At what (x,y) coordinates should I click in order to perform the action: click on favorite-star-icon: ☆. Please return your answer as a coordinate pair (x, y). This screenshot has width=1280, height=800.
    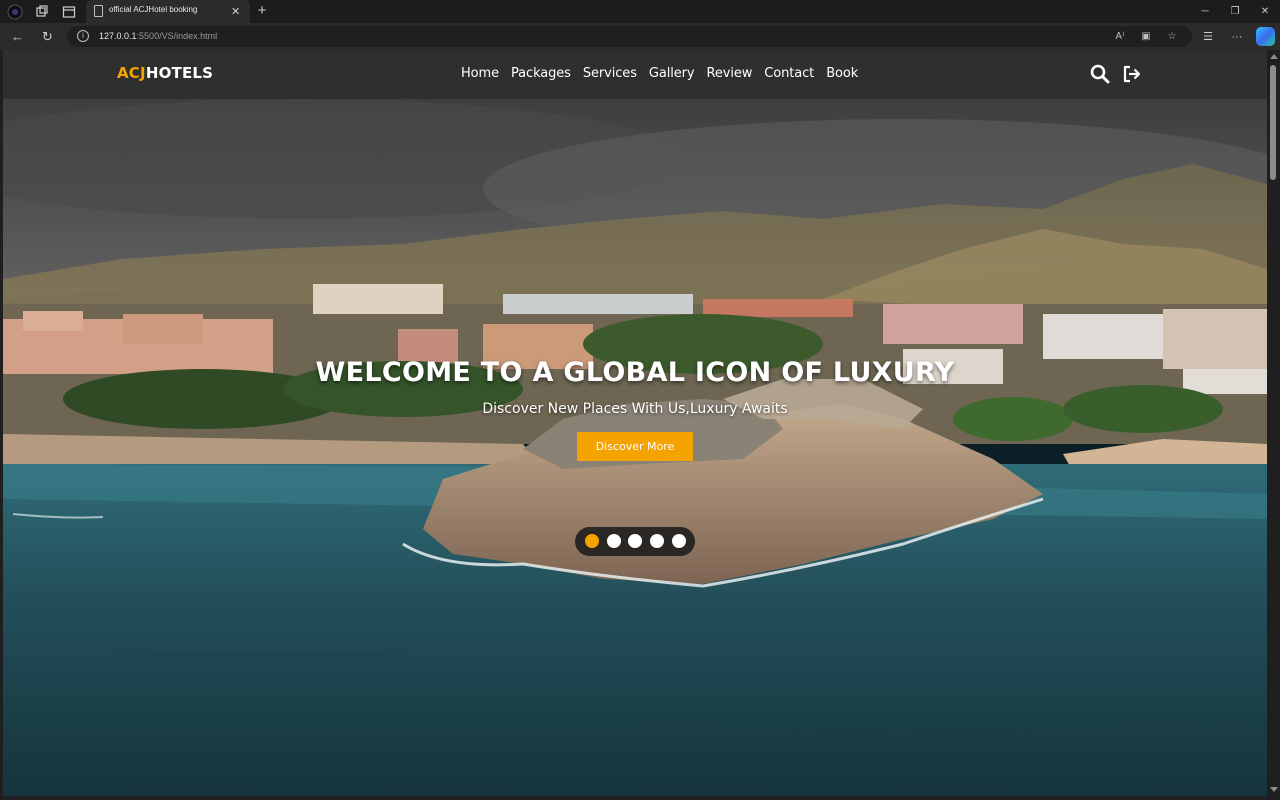
    Looking at the image, I should click on (1172, 37).